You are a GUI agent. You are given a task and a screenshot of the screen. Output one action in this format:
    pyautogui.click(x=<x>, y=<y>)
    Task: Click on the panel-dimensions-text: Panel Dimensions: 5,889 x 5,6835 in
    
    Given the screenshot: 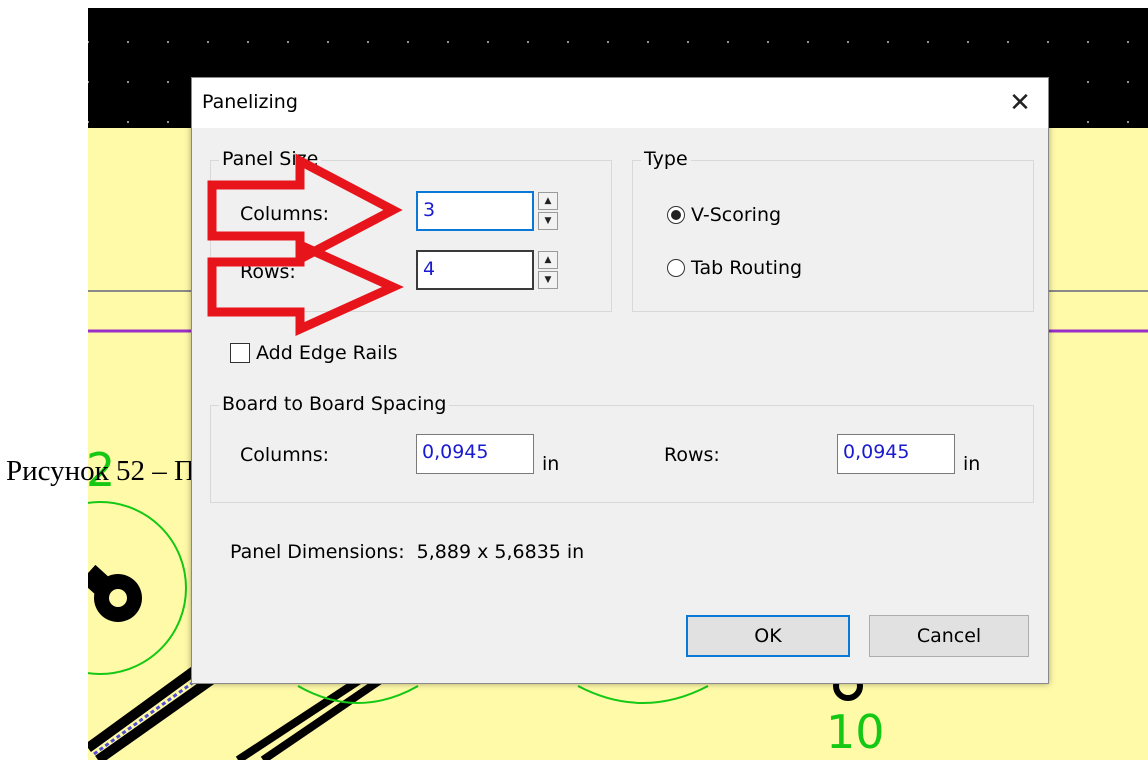 What is the action you would take?
    pyautogui.click(x=407, y=552)
    